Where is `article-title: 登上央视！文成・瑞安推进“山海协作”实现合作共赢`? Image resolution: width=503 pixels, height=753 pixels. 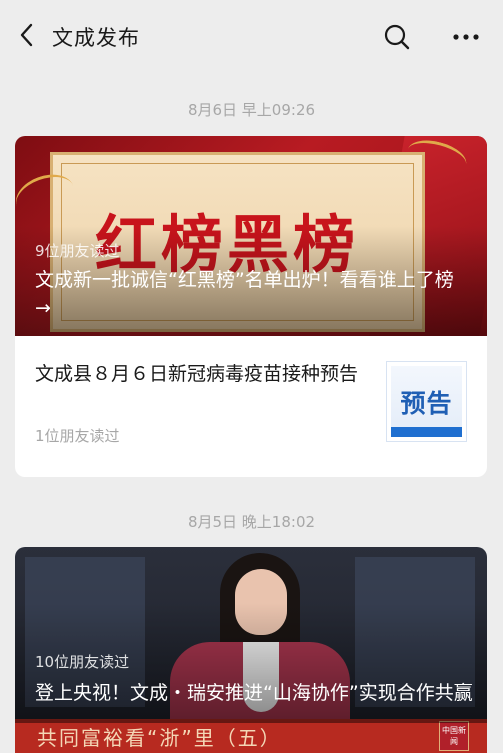
article-title: 登上央视！文成・瑞安推进“山海协作”实现合作共赢 is located at coordinates (254, 693).